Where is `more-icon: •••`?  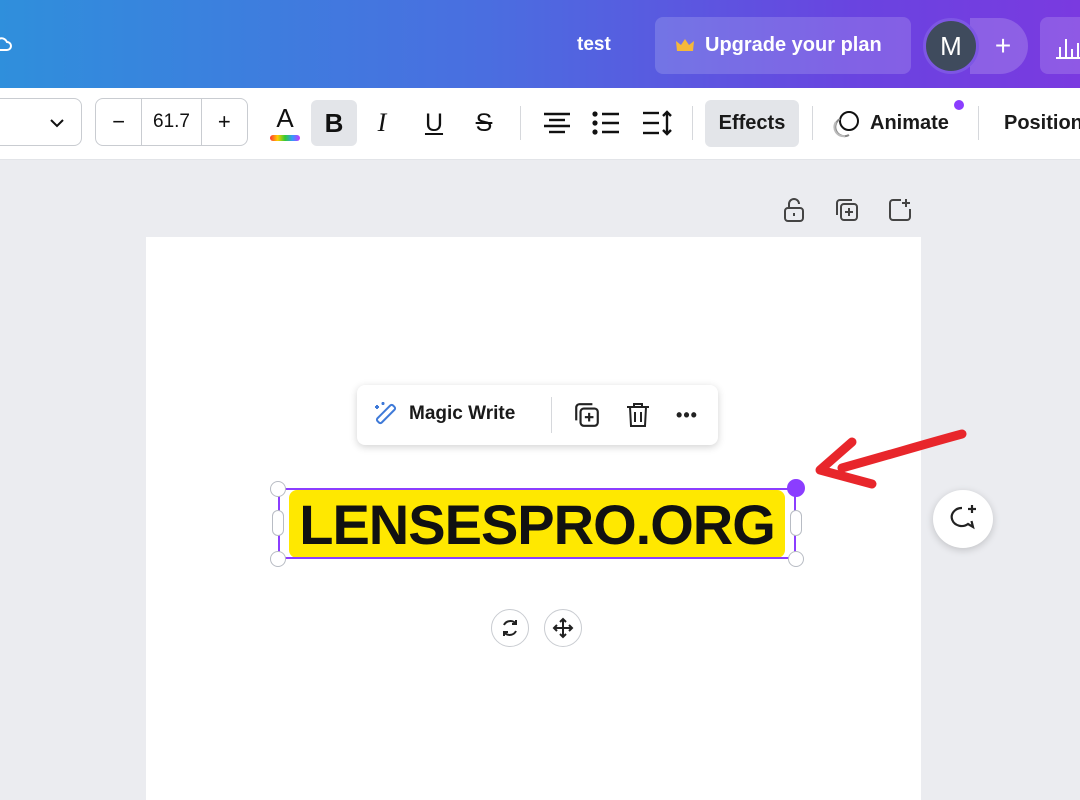
more-icon: ••• is located at coordinates (687, 414).